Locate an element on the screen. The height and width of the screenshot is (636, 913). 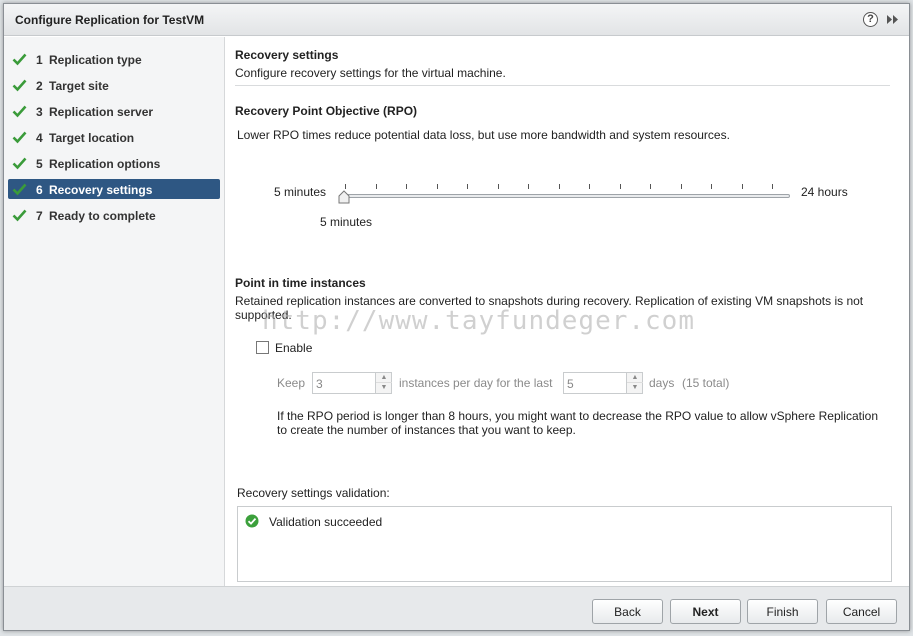
cancel-button: Cancel is located at coordinates (861, 611).